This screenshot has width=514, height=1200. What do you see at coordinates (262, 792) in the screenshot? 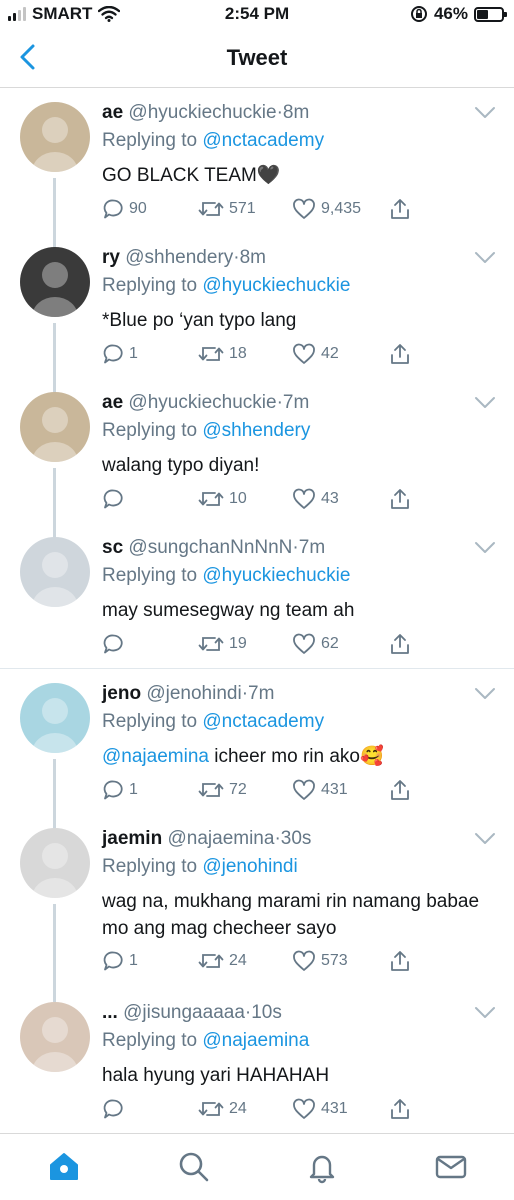
I see `tweet-actions: 1 72 431` at bounding box center [262, 792].